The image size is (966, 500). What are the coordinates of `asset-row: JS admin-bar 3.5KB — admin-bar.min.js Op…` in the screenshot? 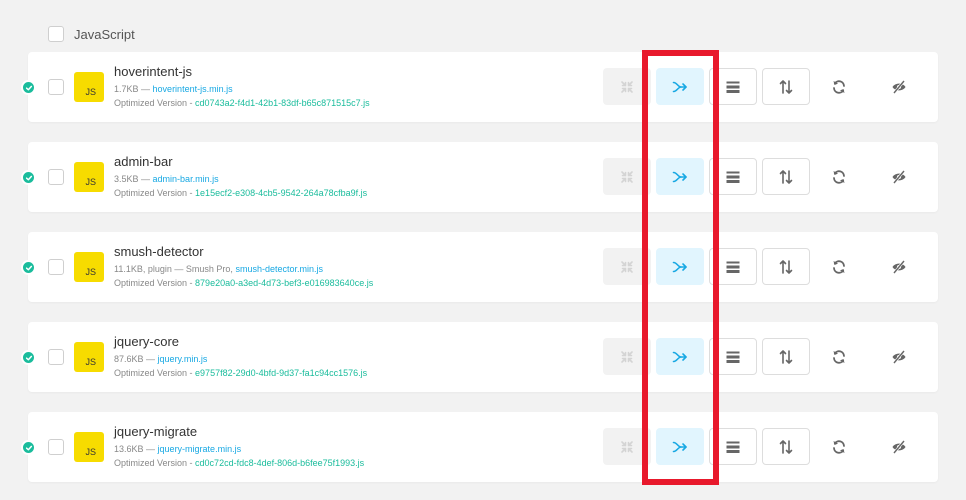 It's located at (479, 177).